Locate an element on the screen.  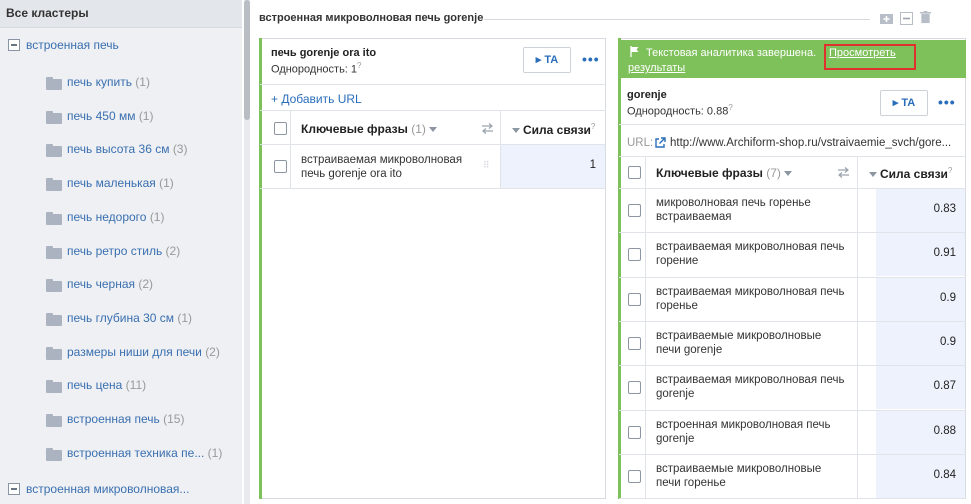
homogeneity-label: Однородность: 0.88? is located at coordinates (680, 110).